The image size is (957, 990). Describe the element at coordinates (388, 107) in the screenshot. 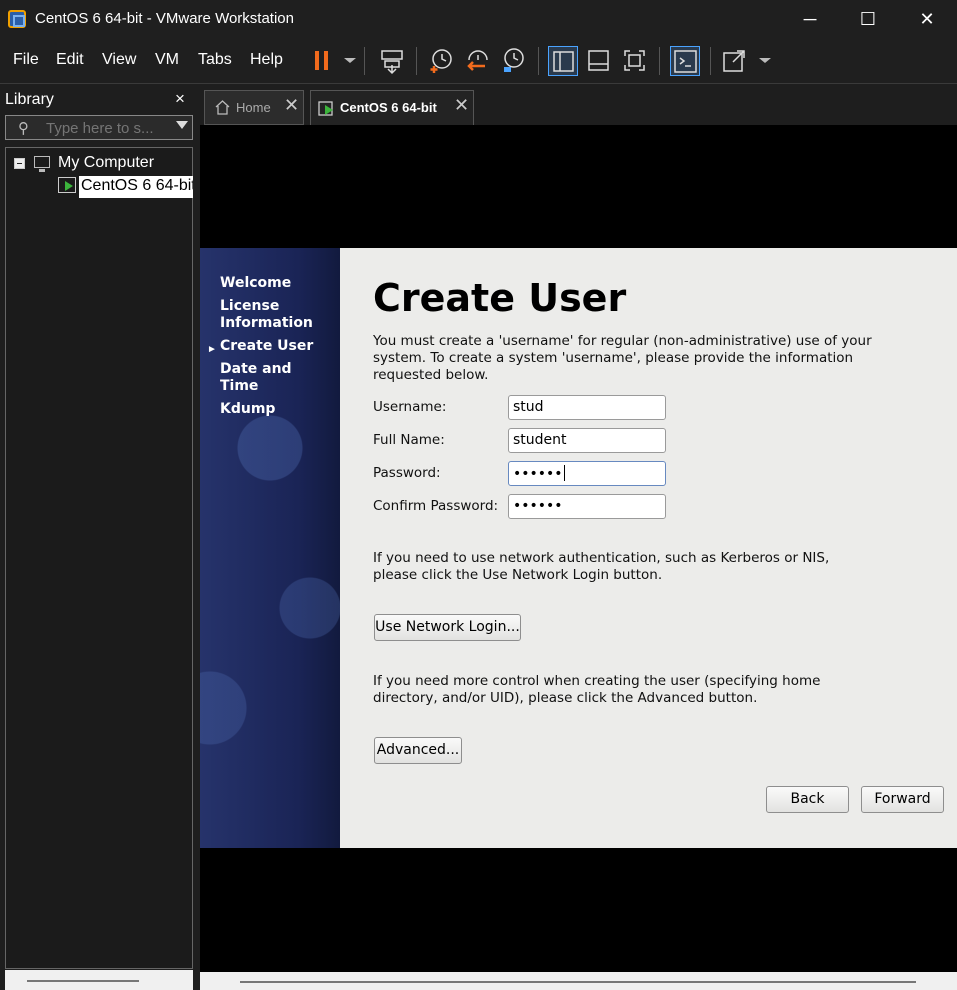

I see `tab-centos-label: CentOS 6 64-bit` at that location.